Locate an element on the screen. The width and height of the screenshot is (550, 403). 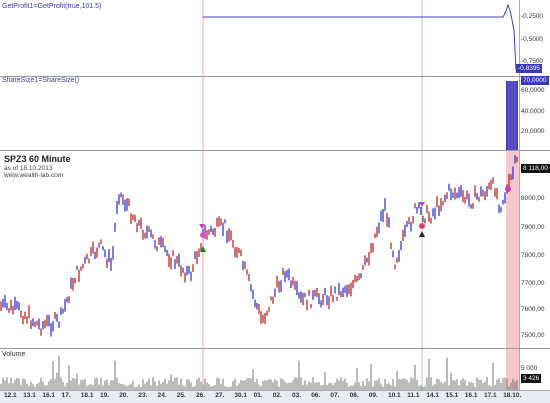
date-label: 06. is located at coordinates (316, 395).